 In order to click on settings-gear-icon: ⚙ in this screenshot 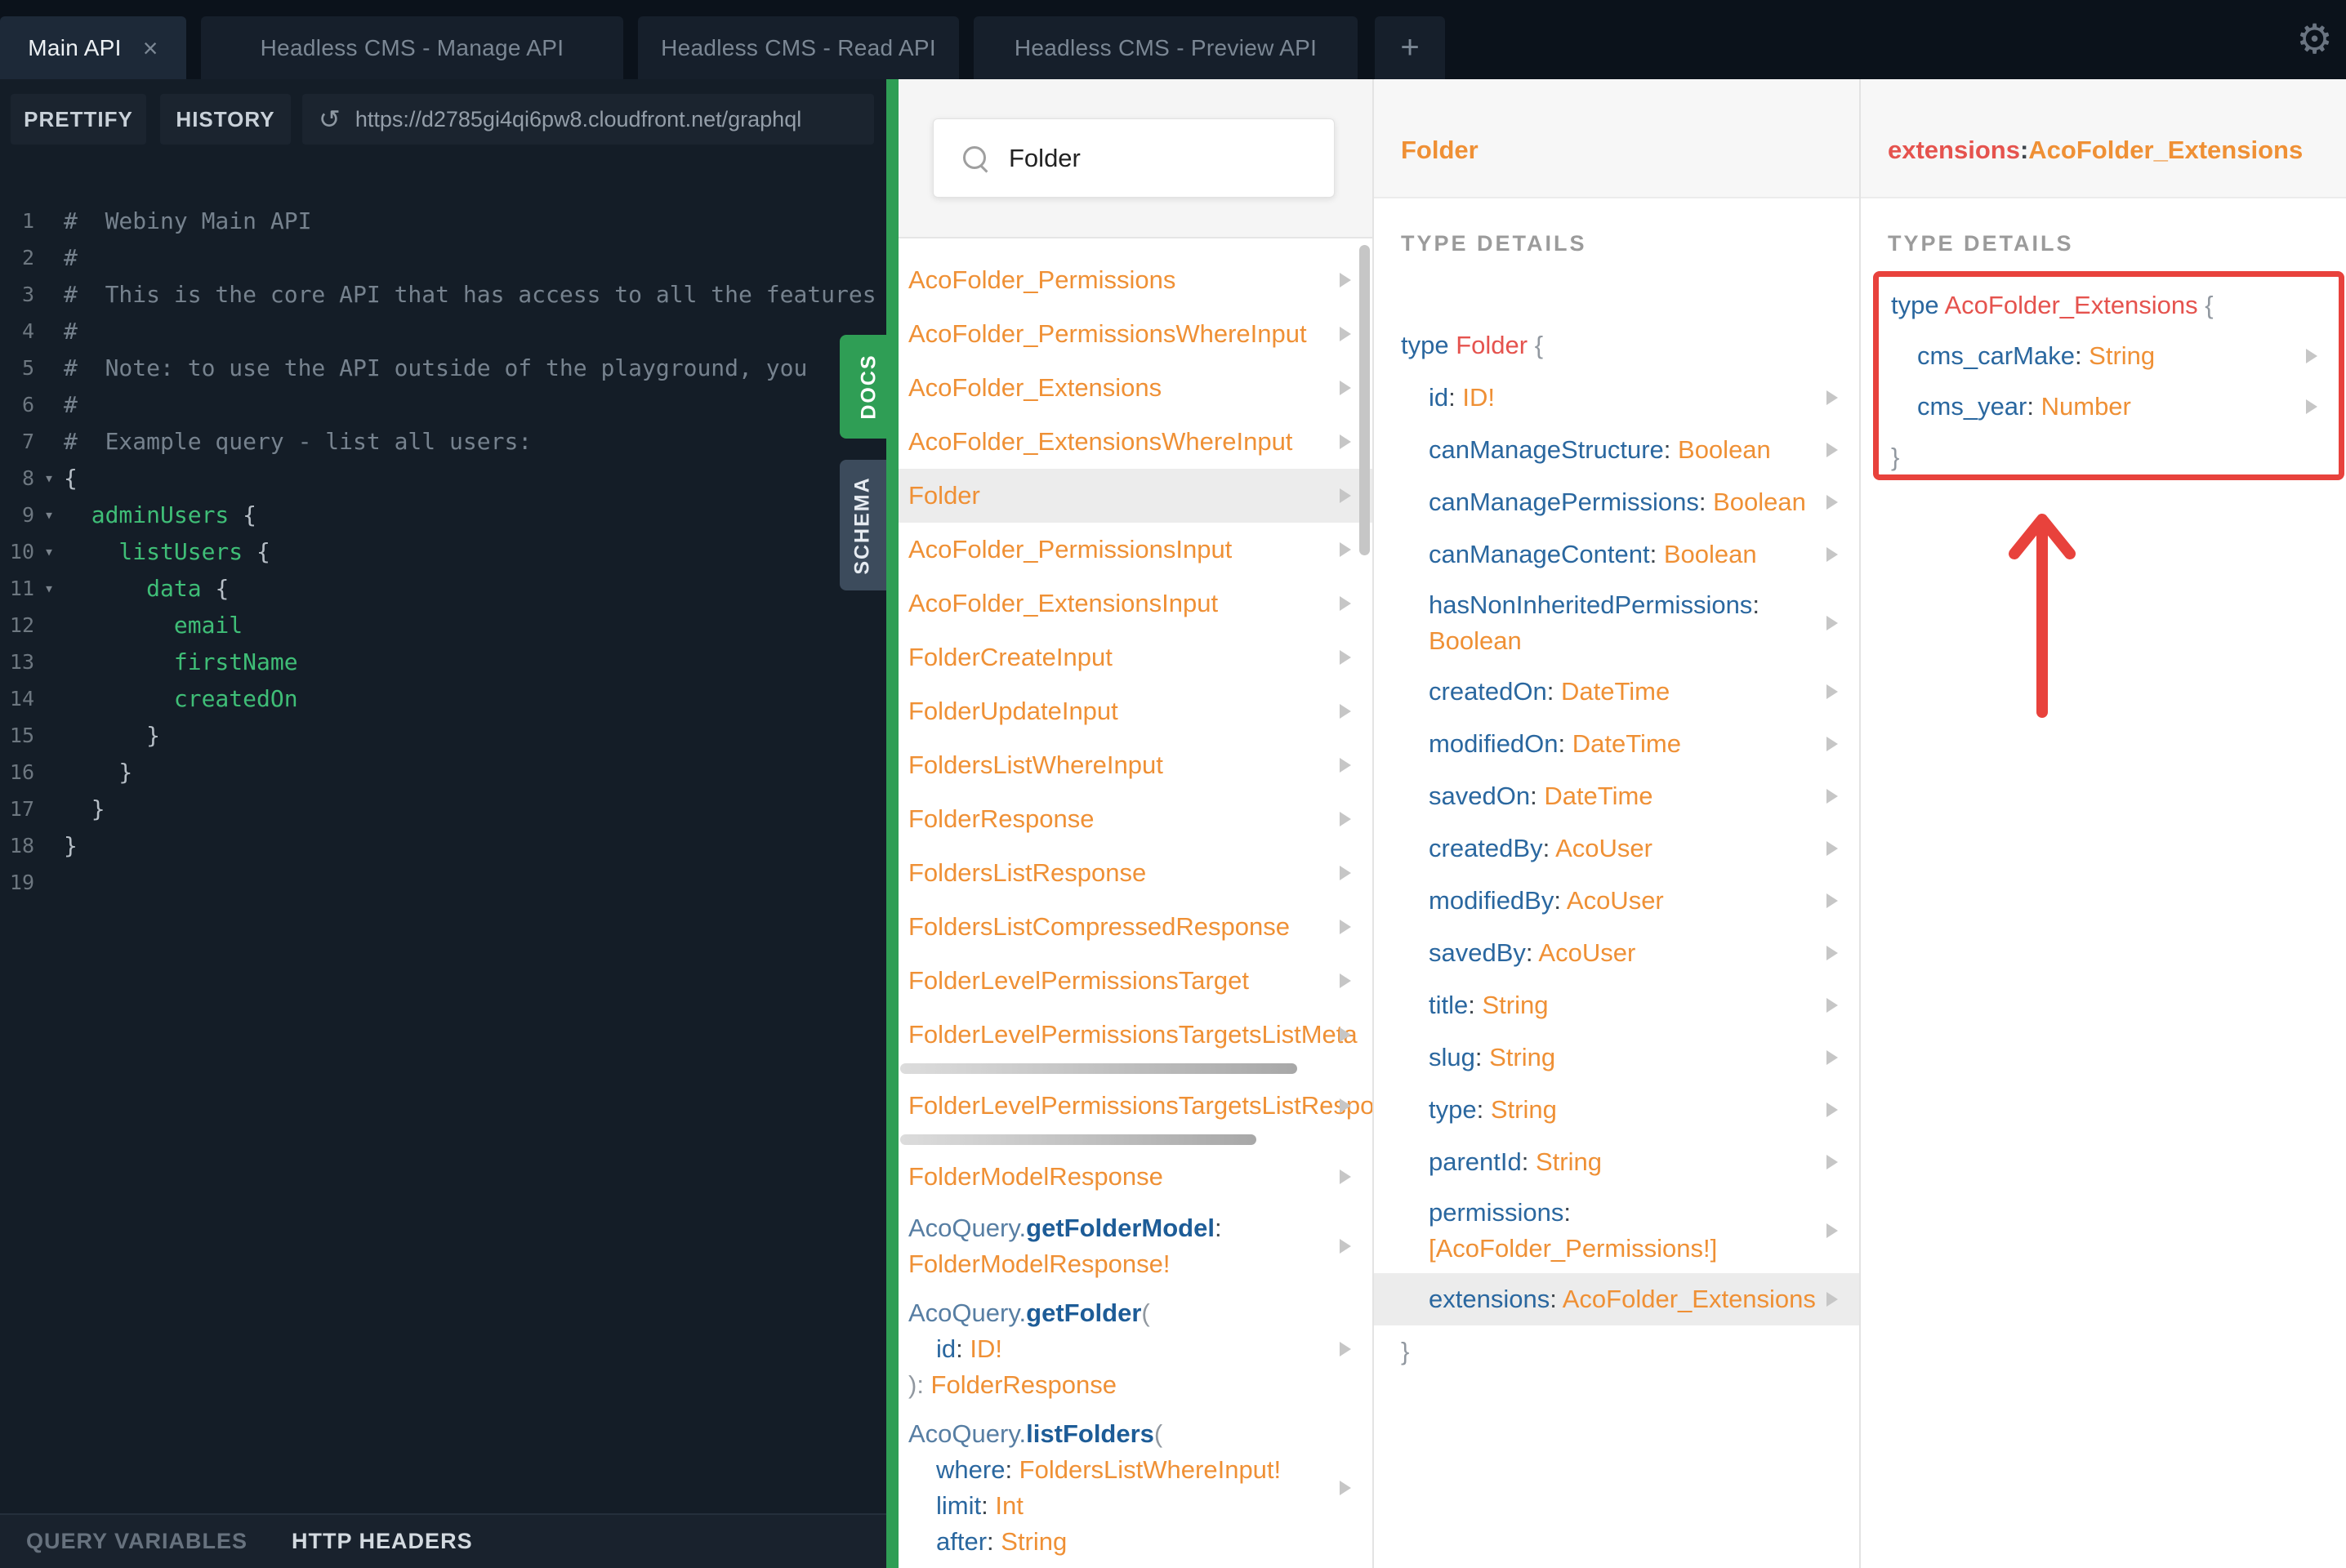, I will do `click(2314, 39)`.